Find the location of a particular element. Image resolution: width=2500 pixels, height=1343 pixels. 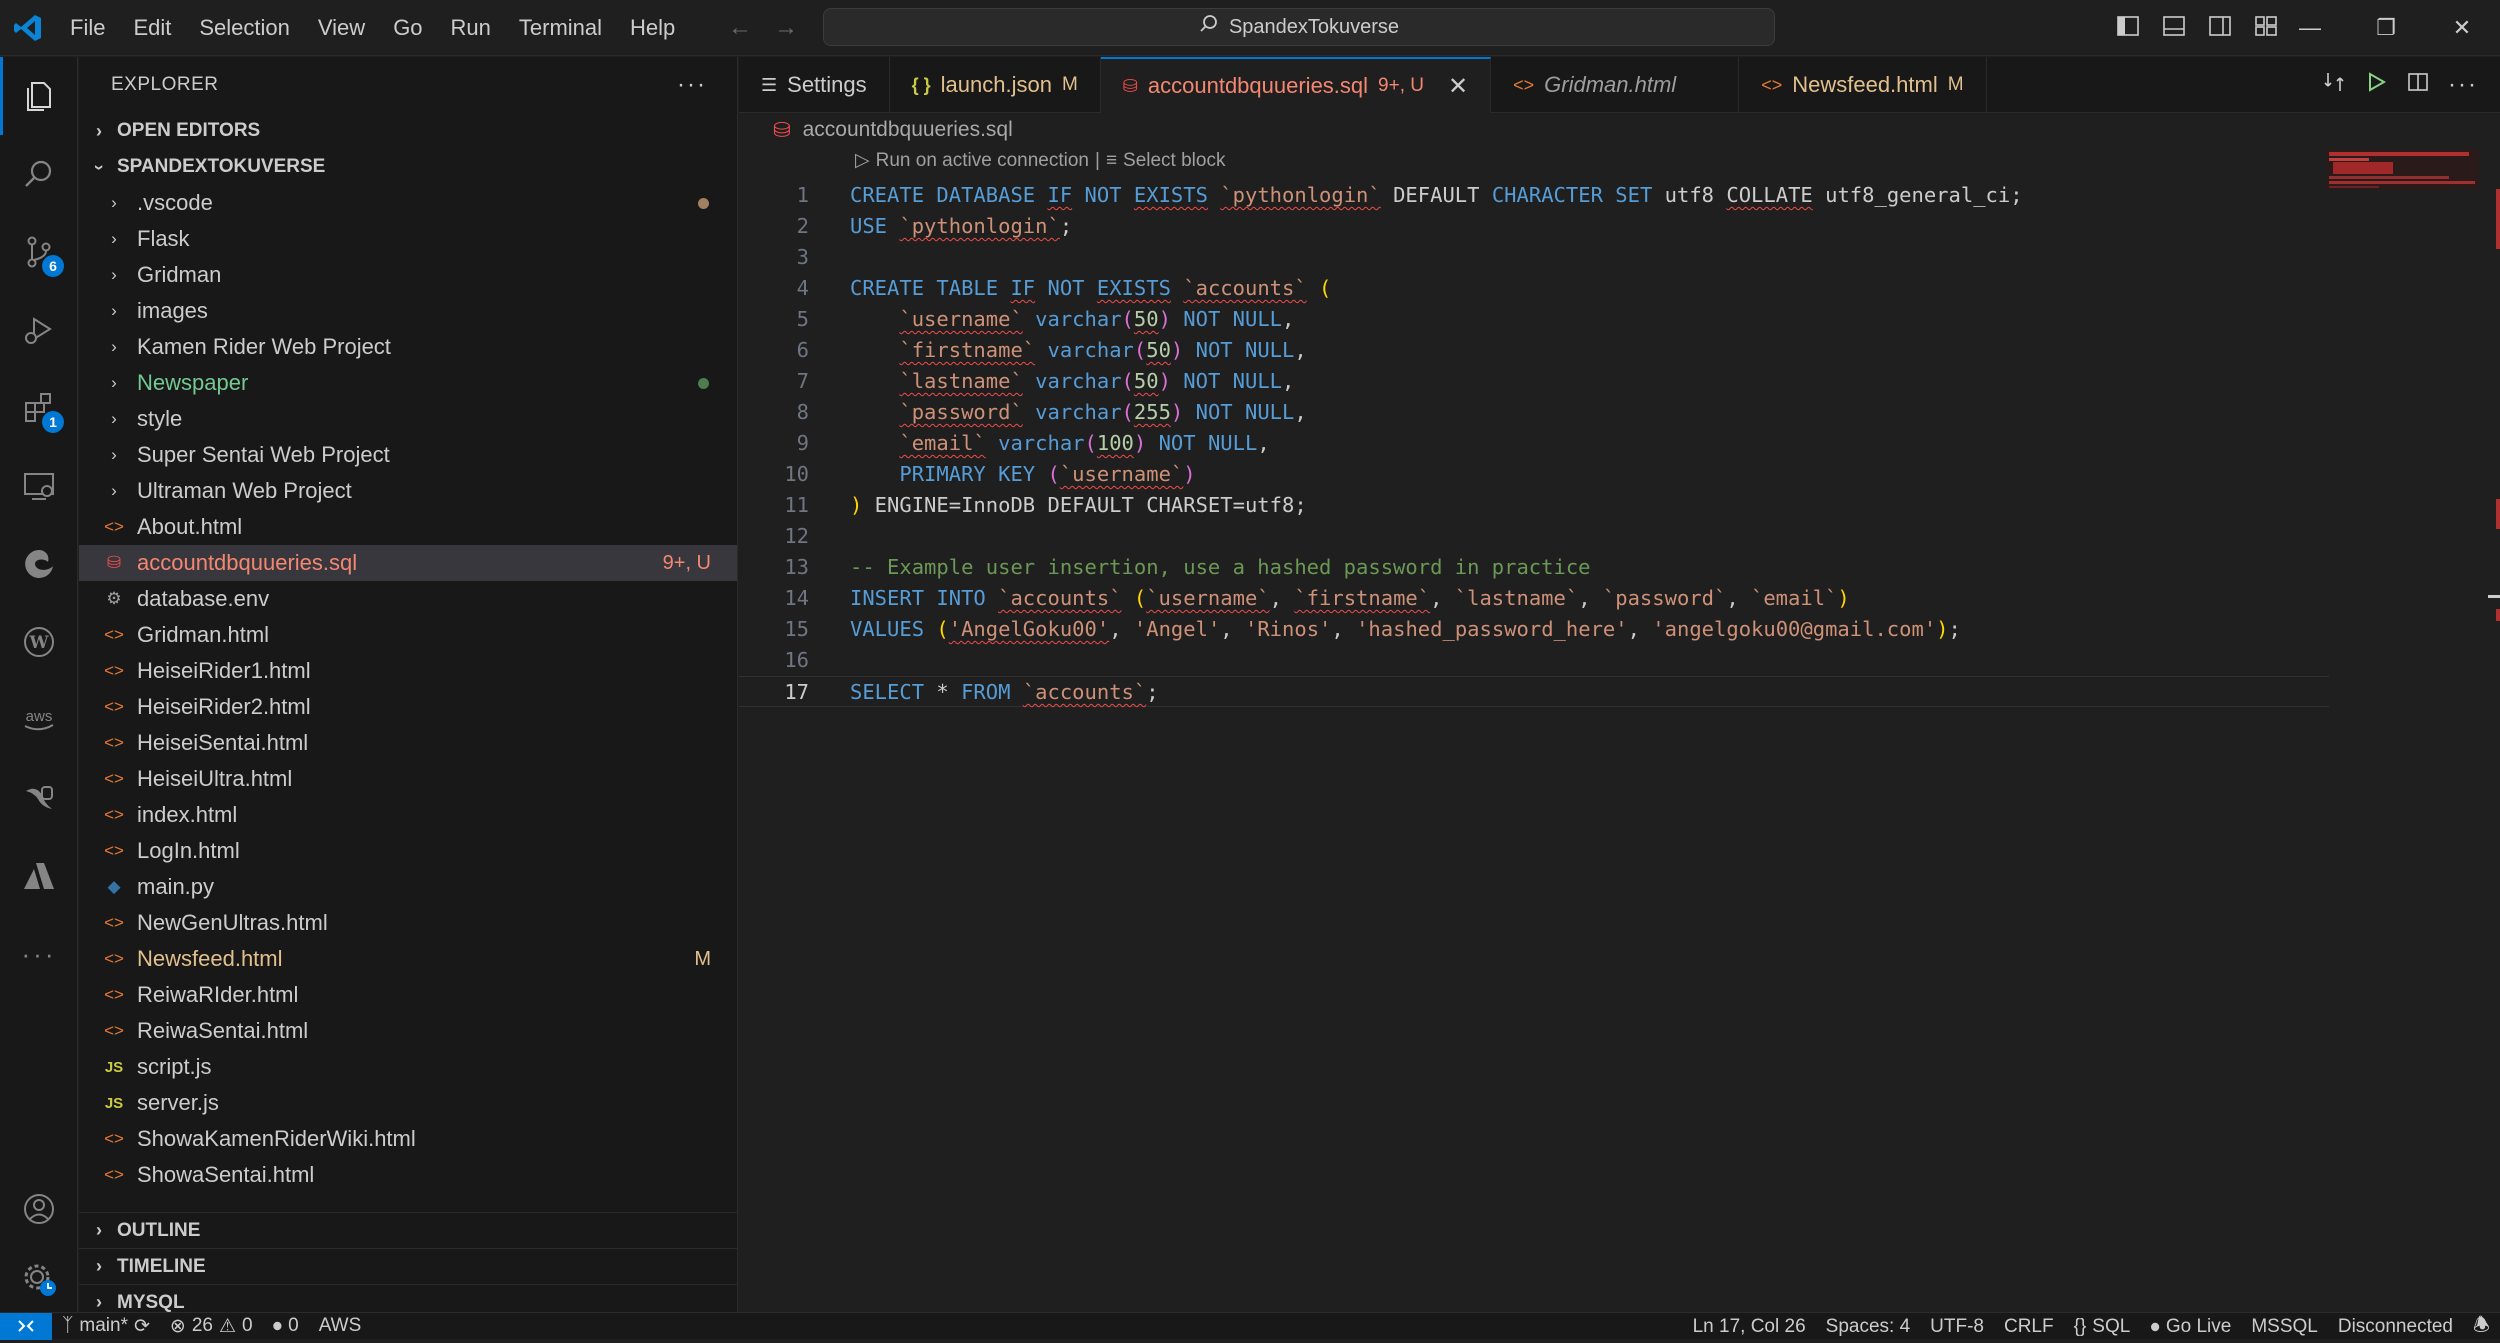

folder-item: › Flask is located at coordinates (408, 239).